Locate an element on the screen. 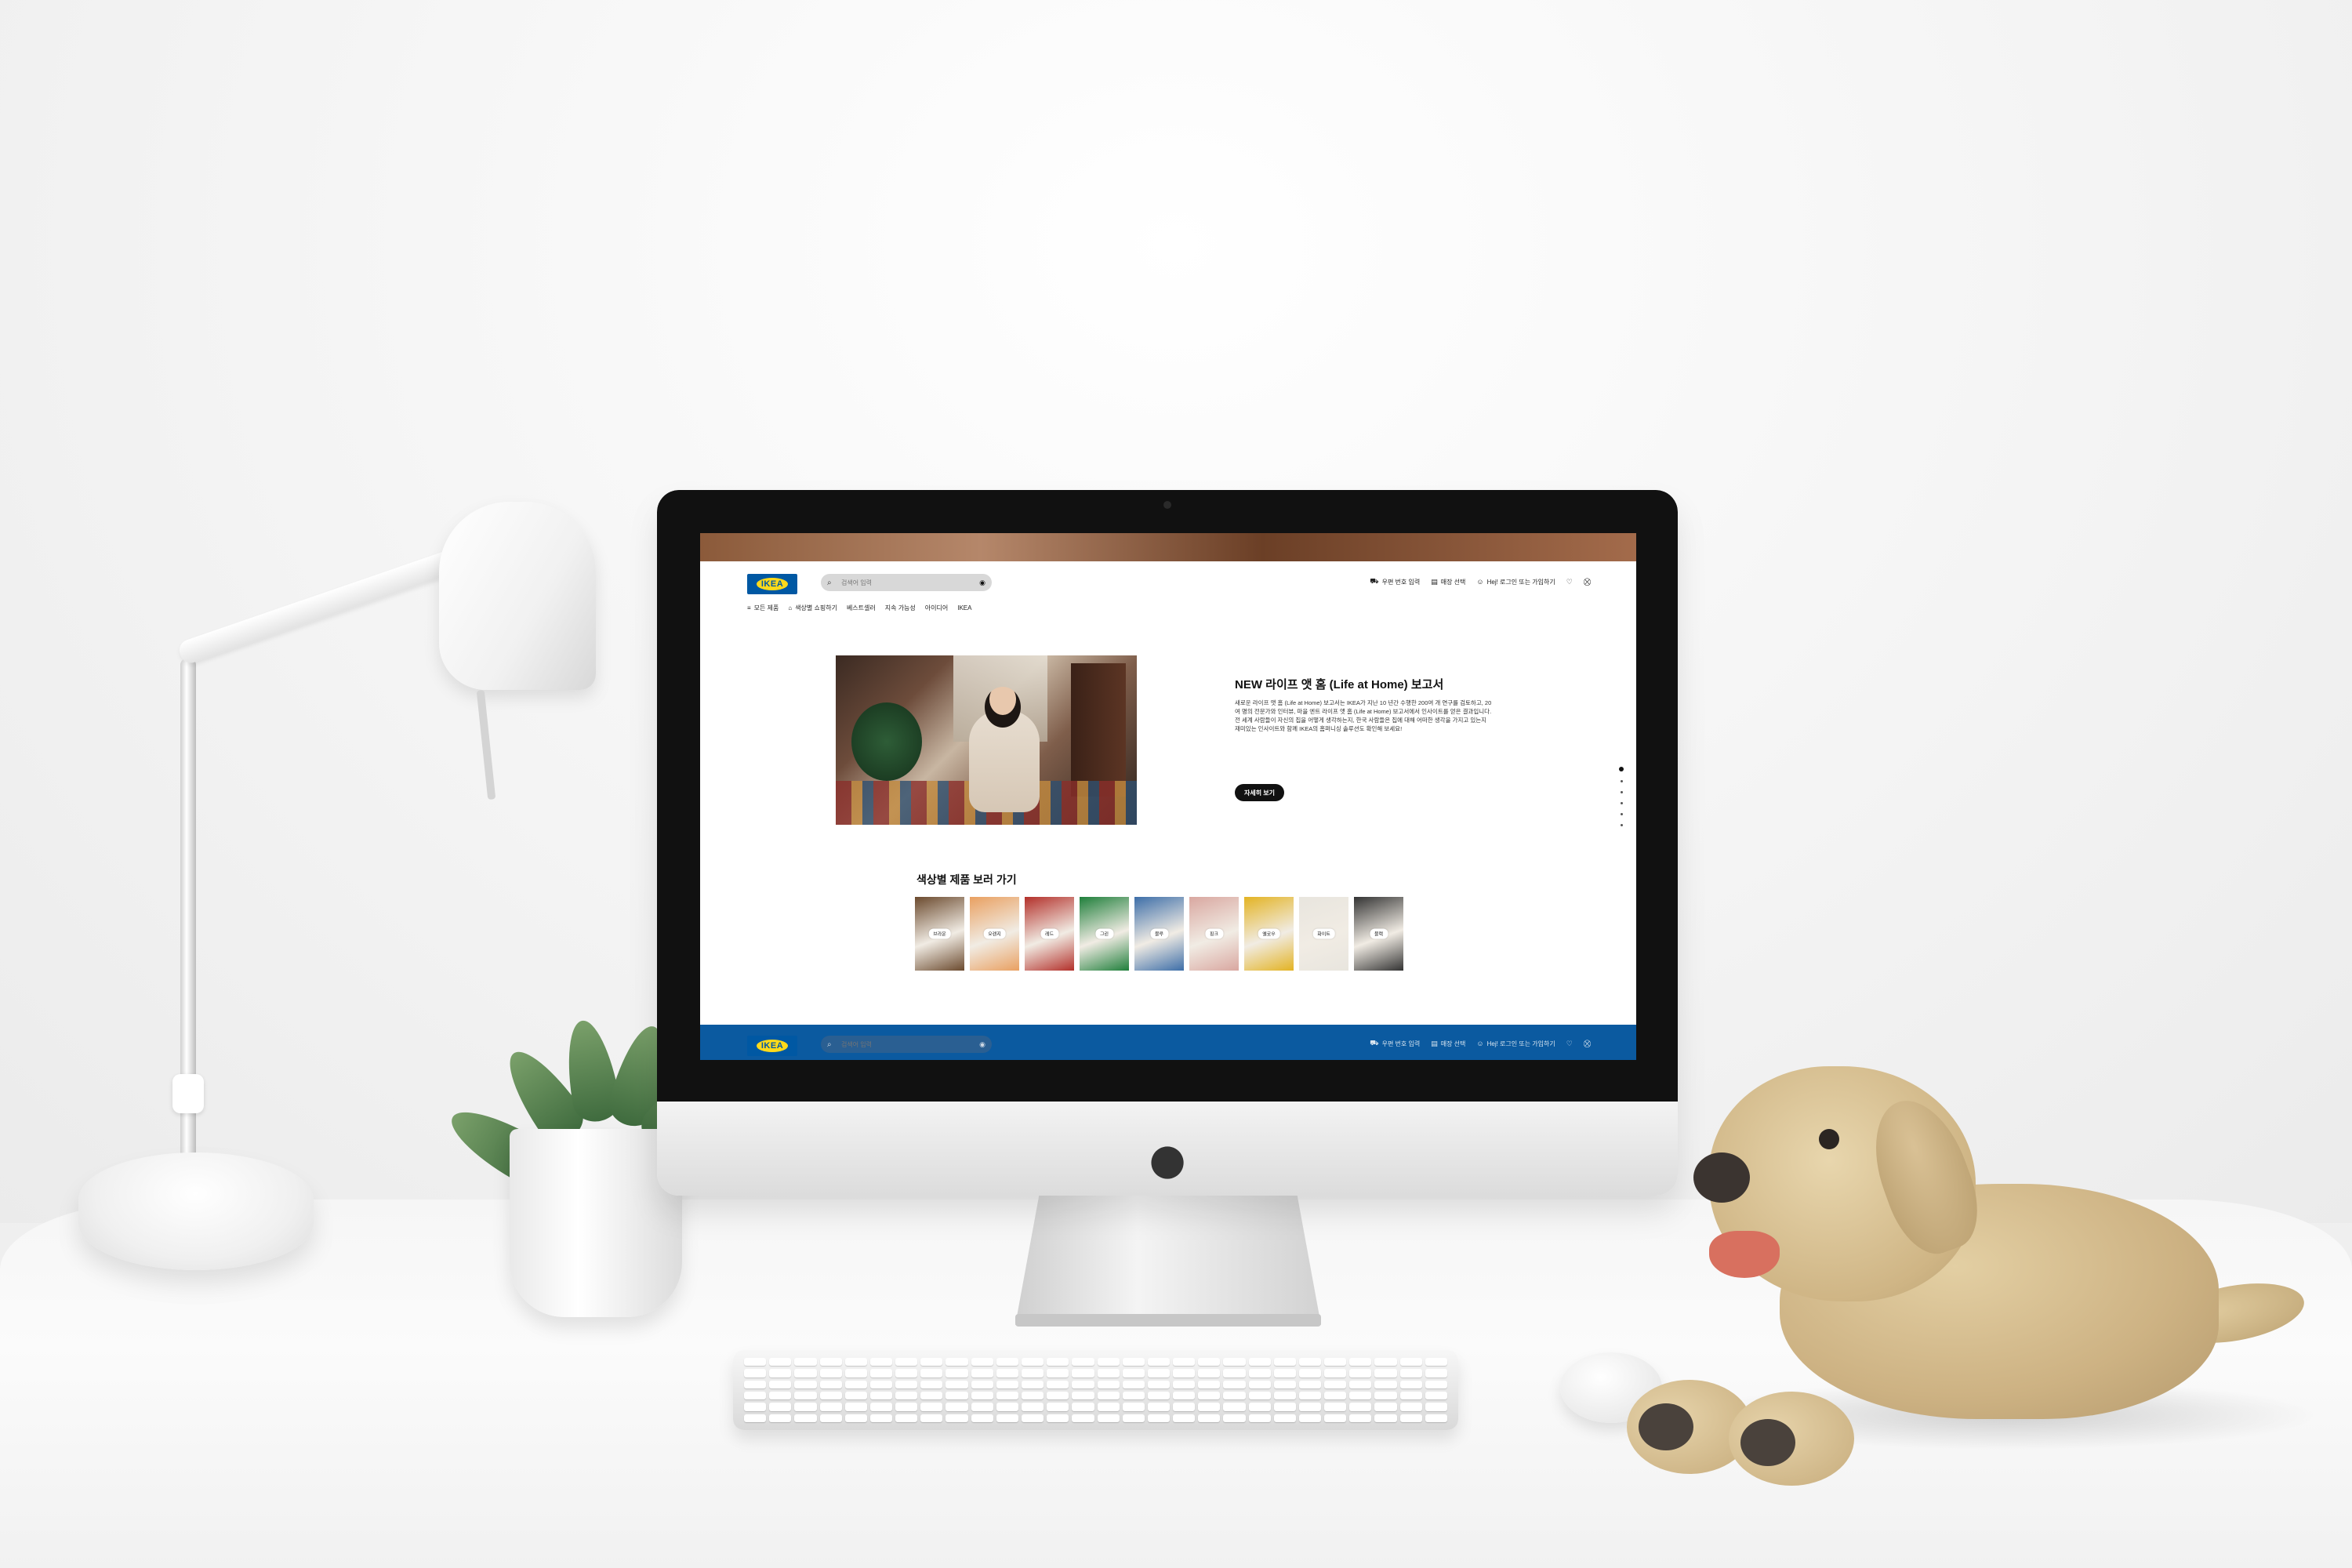  color-swatch-card: 브라운 is located at coordinates (939, 934).